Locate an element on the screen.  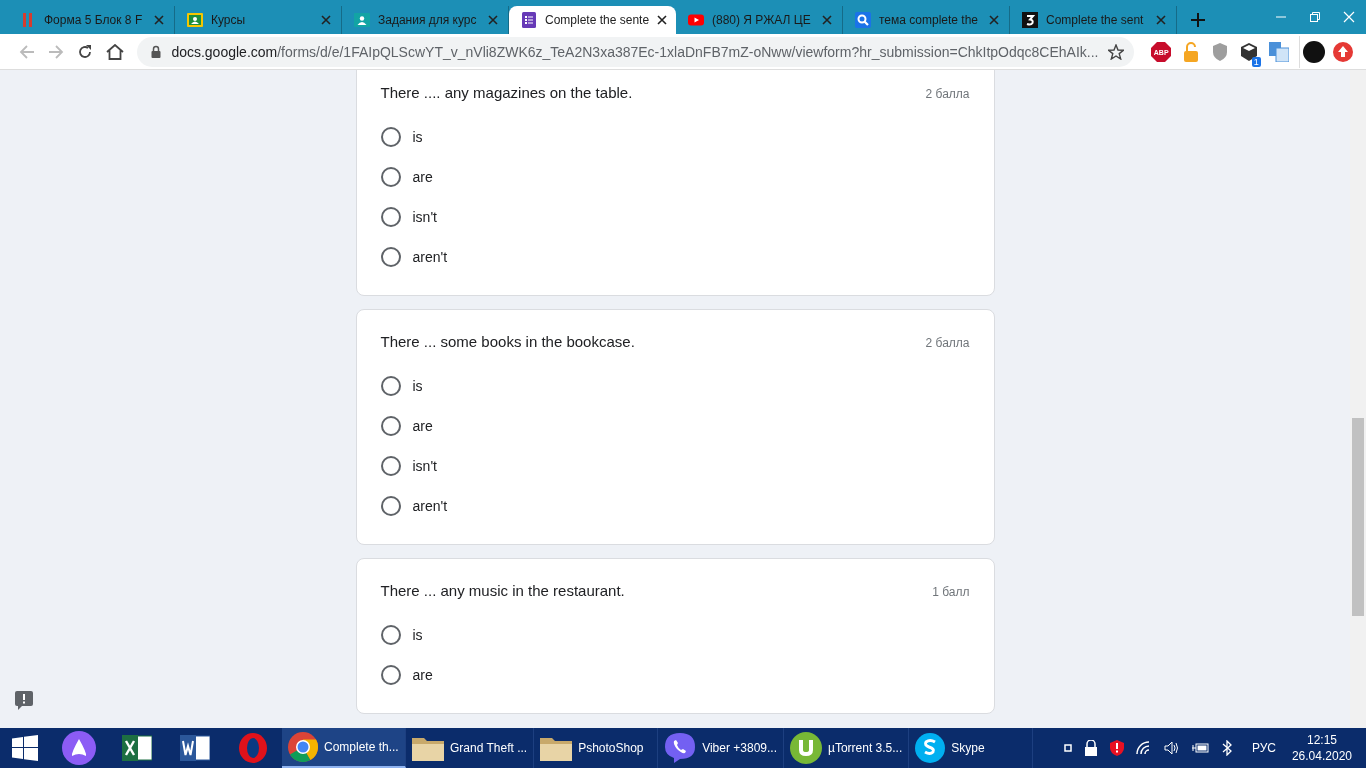
scrollbar is located at coordinates (1358, 399).